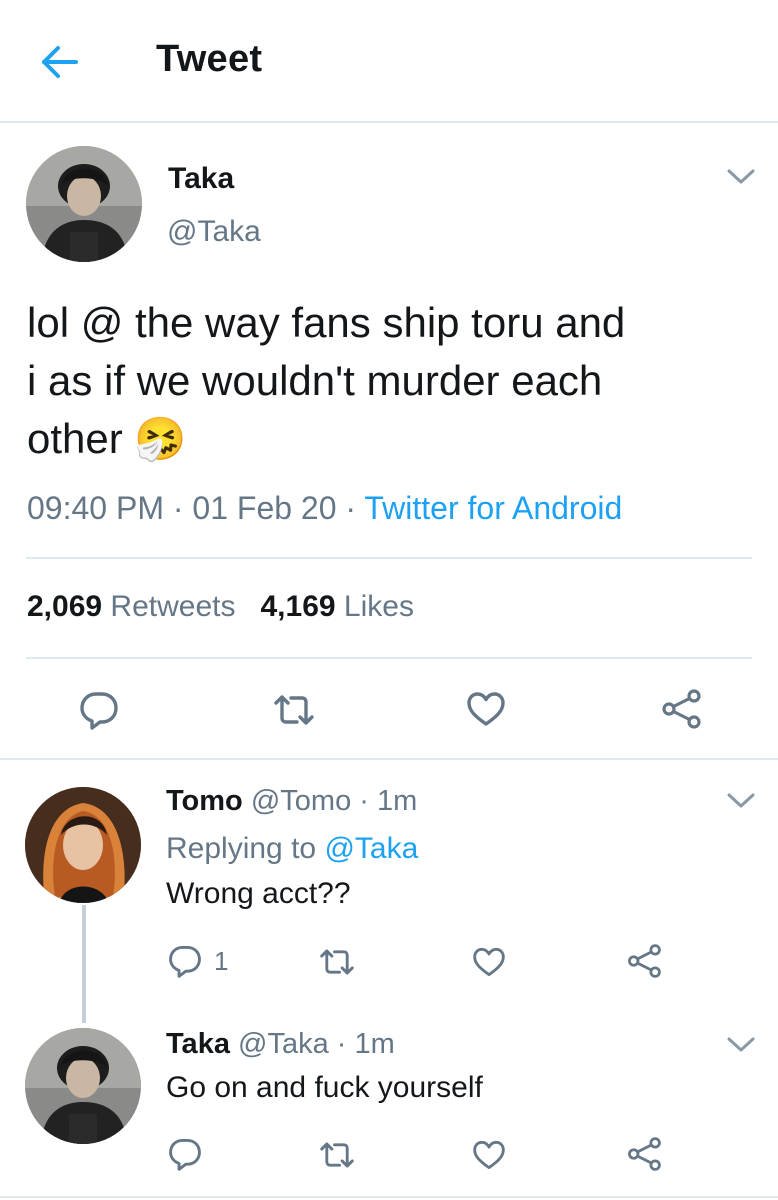  What do you see at coordinates (160, 438) in the screenshot?
I see `sneezing-face-emoji: 🤧` at bounding box center [160, 438].